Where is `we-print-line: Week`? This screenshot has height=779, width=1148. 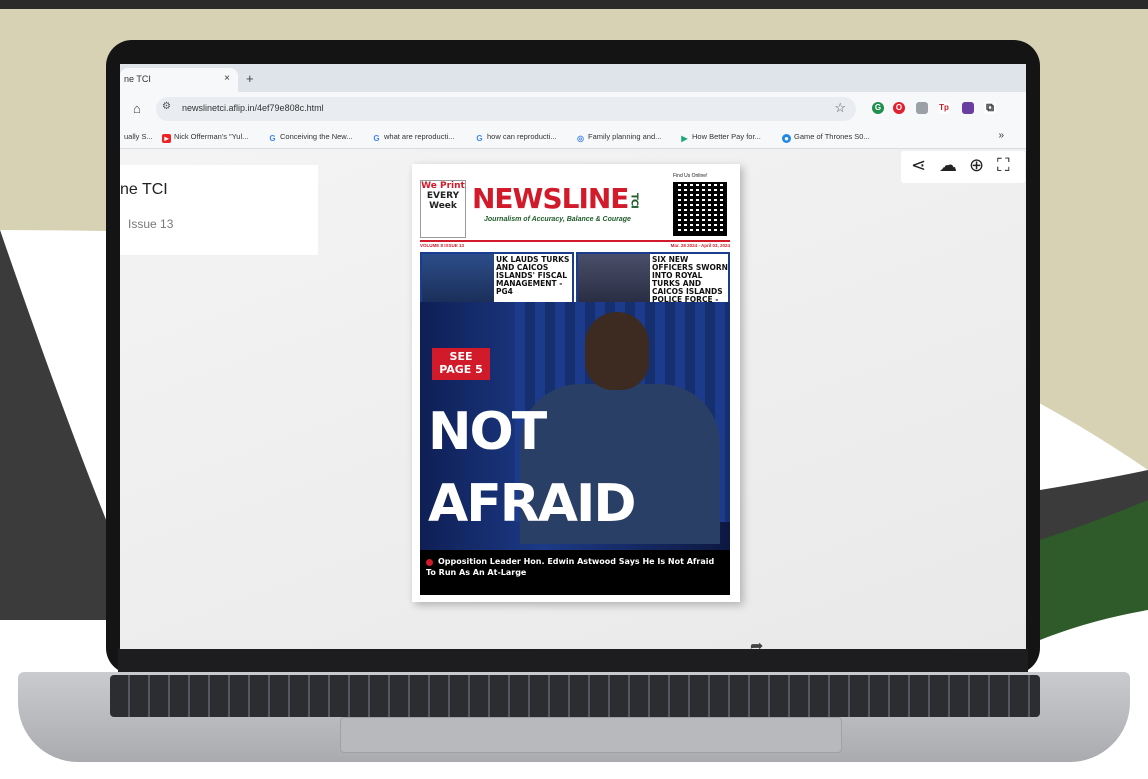
we-print-line: Week is located at coordinates (443, 206).